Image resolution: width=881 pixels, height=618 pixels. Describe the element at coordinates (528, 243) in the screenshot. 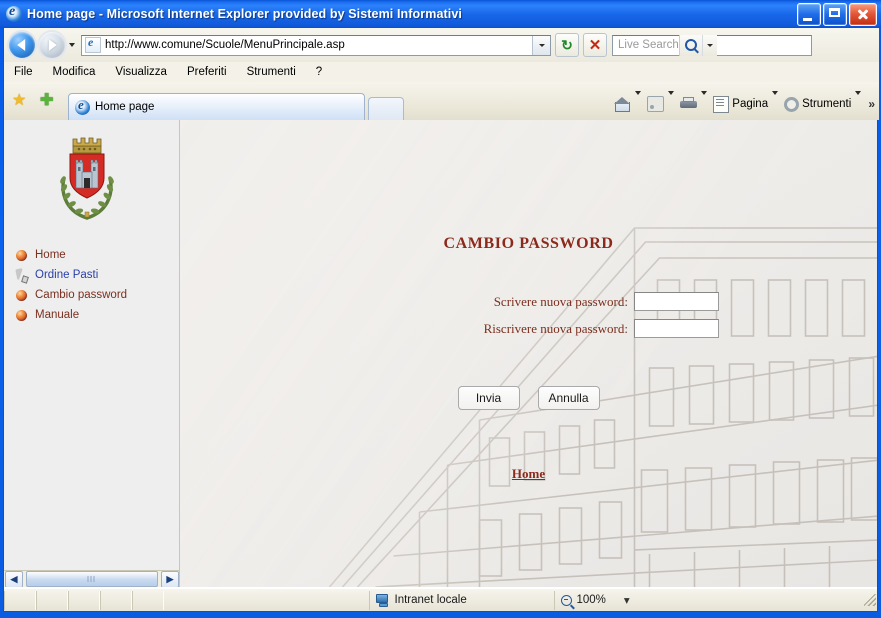

I see `page-title: CAMBIO PASSWORD` at that location.